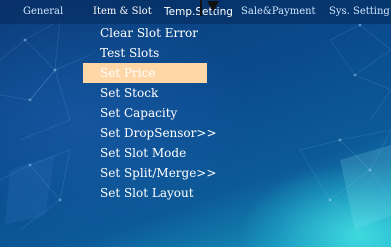  I want to click on tab-item-and-slot: Item & Slot, so click(122, 12).